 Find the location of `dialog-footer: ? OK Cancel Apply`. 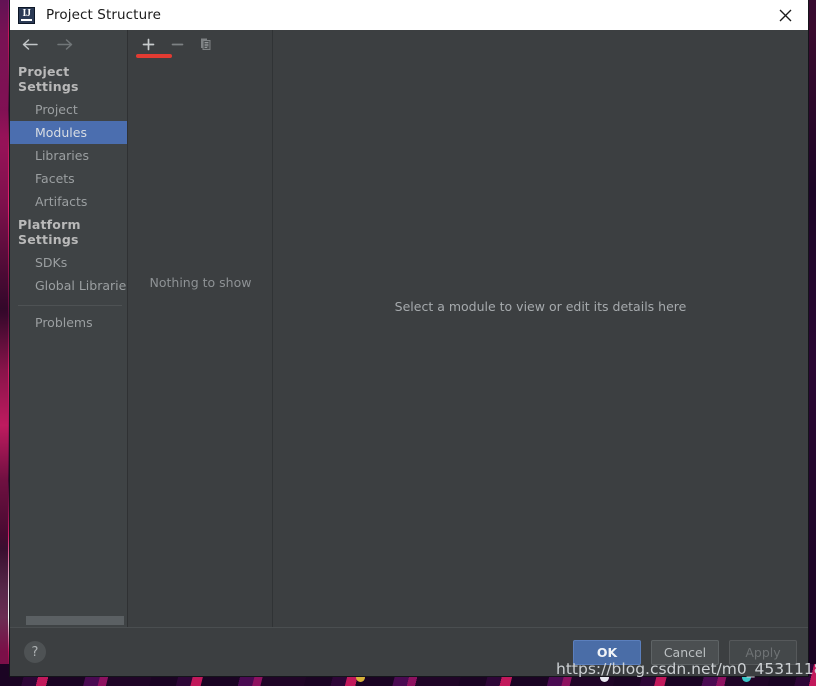

dialog-footer: ? OK Cancel Apply is located at coordinates (409, 651).